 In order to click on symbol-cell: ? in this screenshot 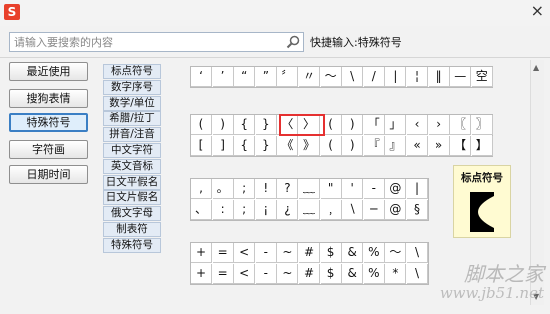, I will do `click(288, 189)`.